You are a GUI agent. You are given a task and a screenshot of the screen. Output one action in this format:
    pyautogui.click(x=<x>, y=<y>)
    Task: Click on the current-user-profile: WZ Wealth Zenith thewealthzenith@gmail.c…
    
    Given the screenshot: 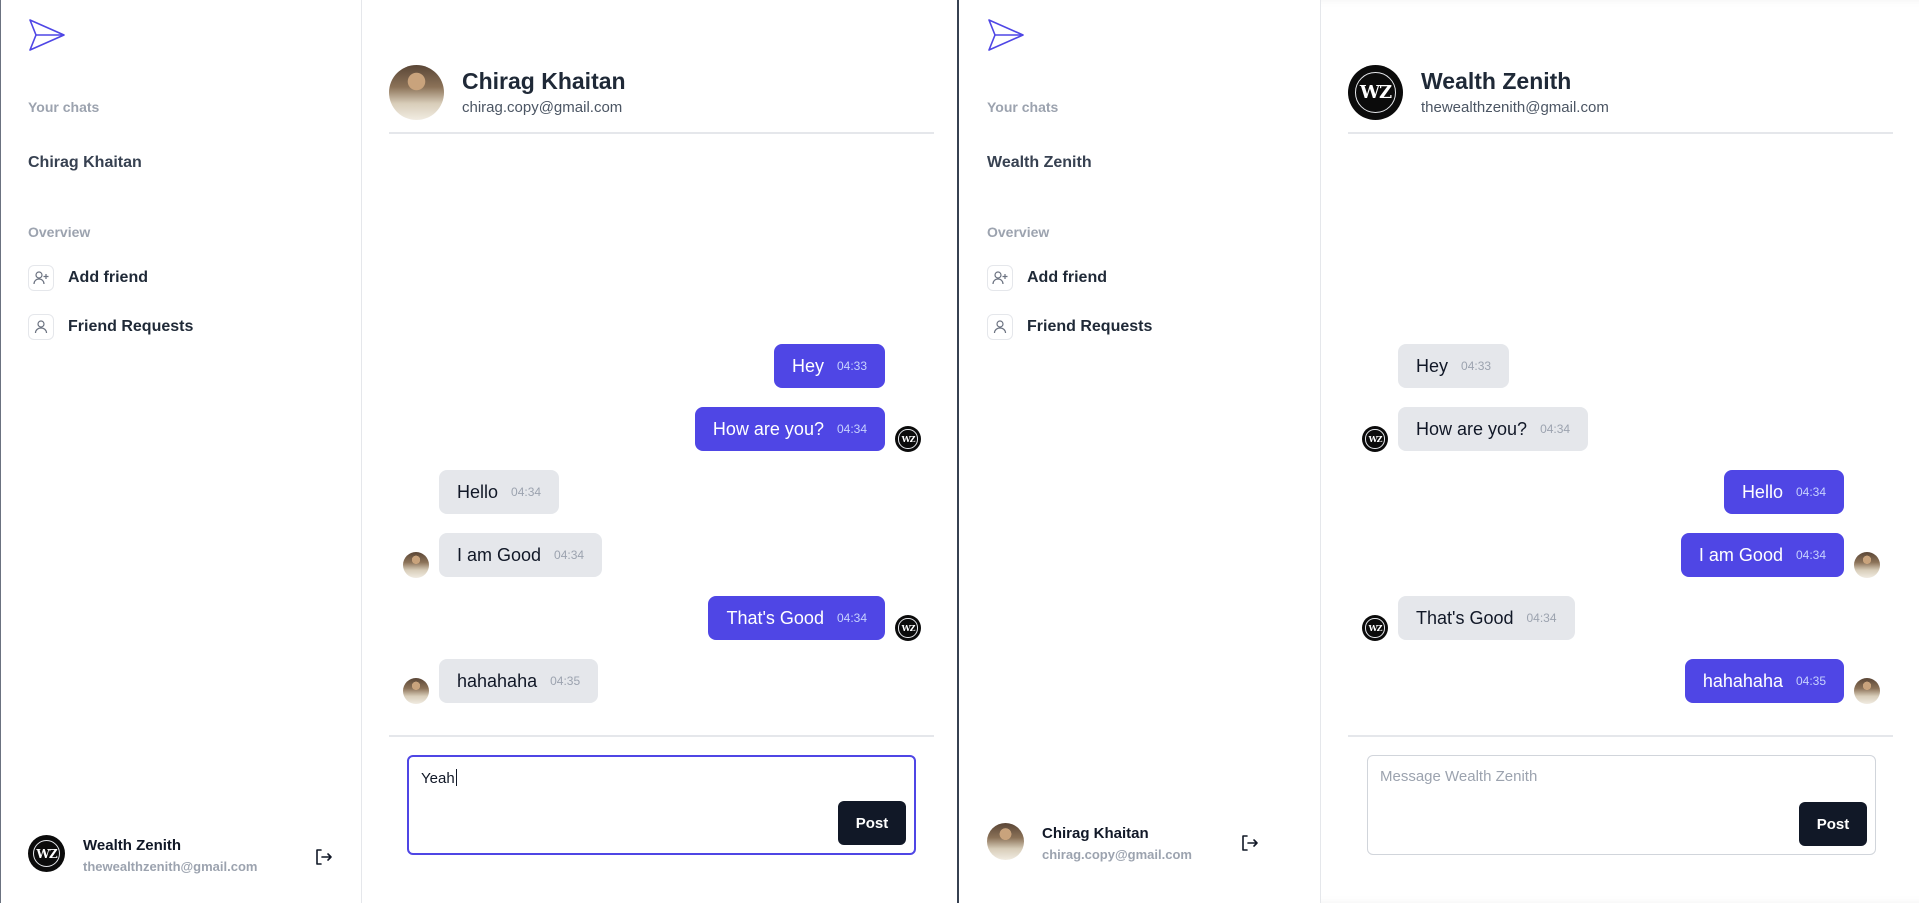 What is the action you would take?
    pyautogui.click(x=183, y=865)
    